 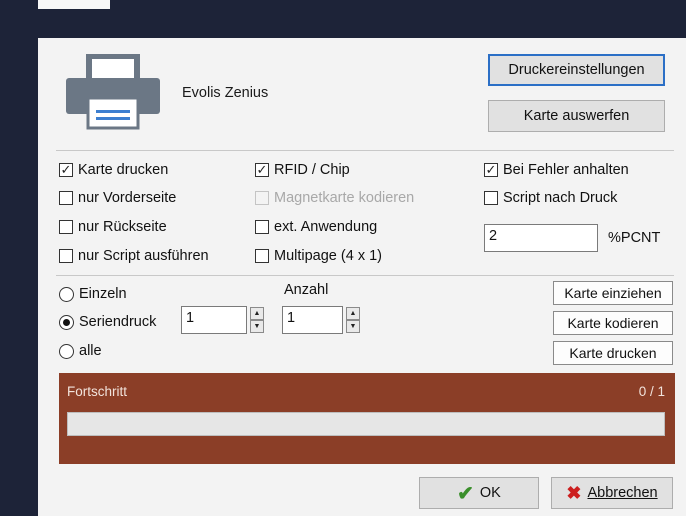 I want to click on count-stepper: ▲ ▼, so click(x=353, y=320).